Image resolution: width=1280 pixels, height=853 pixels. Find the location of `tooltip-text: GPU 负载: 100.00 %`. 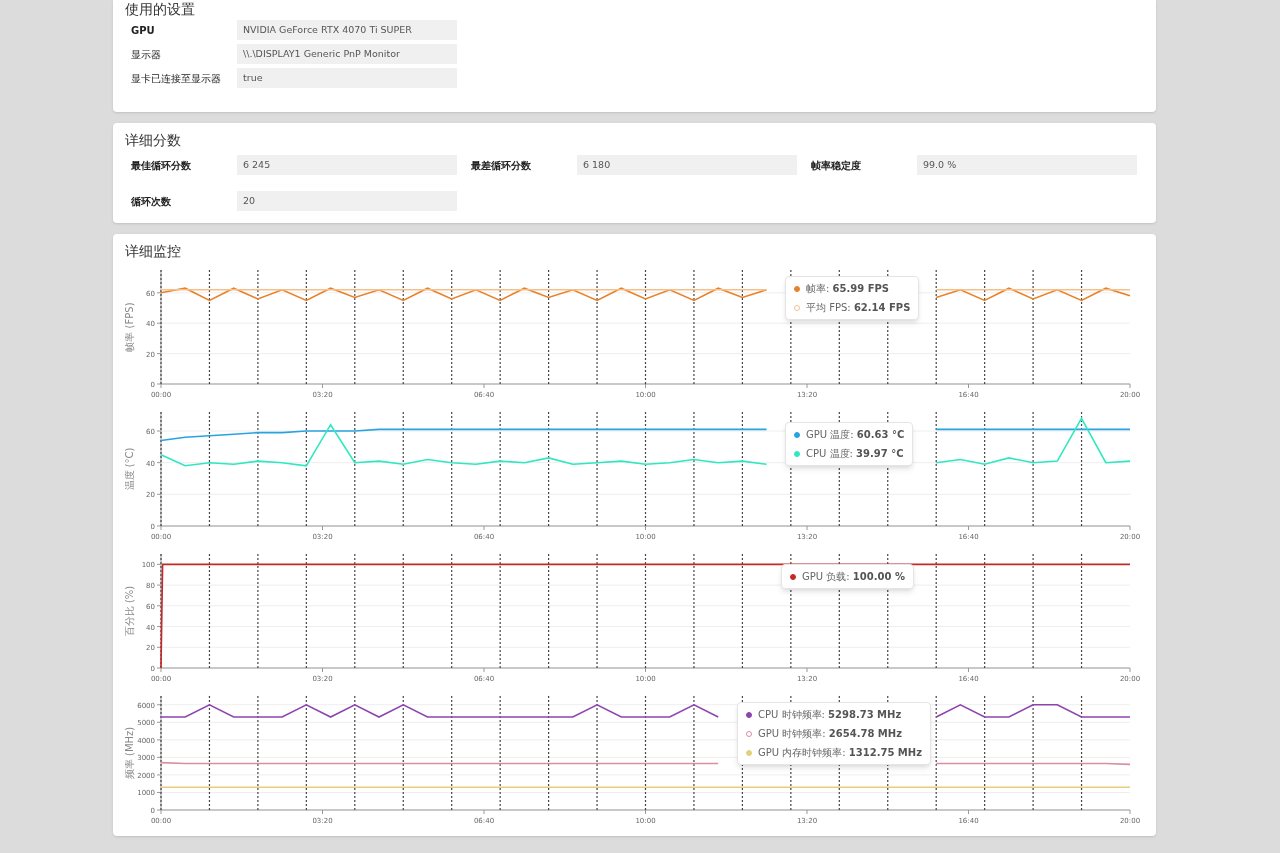

tooltip-text: GPU 负载: 100.00 % is located at coordinates (853, 577).